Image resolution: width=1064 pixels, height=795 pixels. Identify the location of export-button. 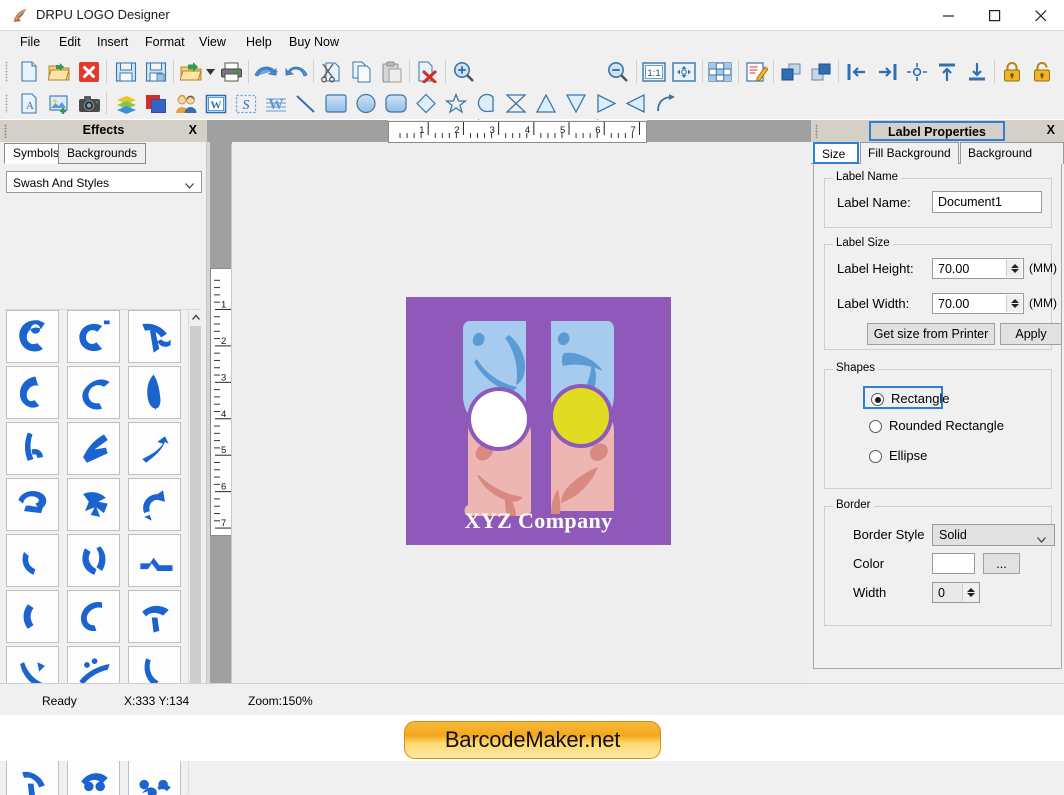
(191, 72).